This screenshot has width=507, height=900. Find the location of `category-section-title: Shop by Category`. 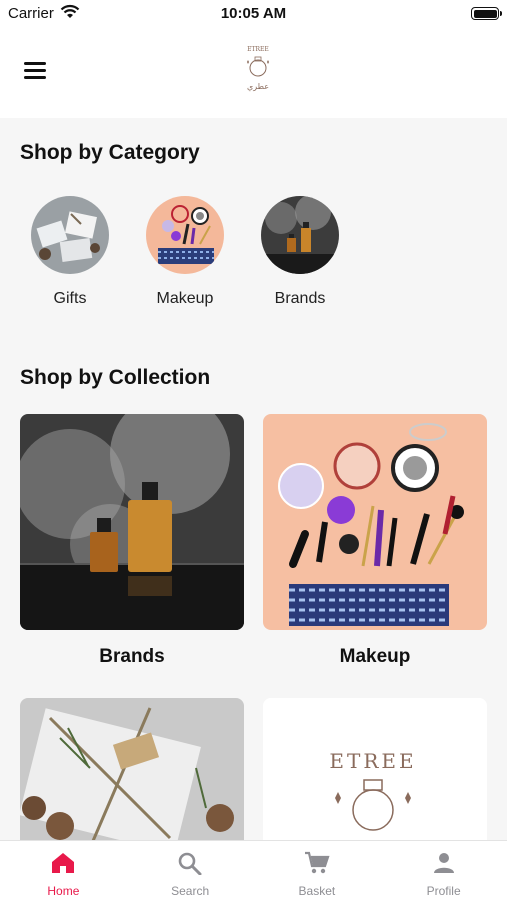

category-section-title: Shop by Category is located at coordinates (110, 152).